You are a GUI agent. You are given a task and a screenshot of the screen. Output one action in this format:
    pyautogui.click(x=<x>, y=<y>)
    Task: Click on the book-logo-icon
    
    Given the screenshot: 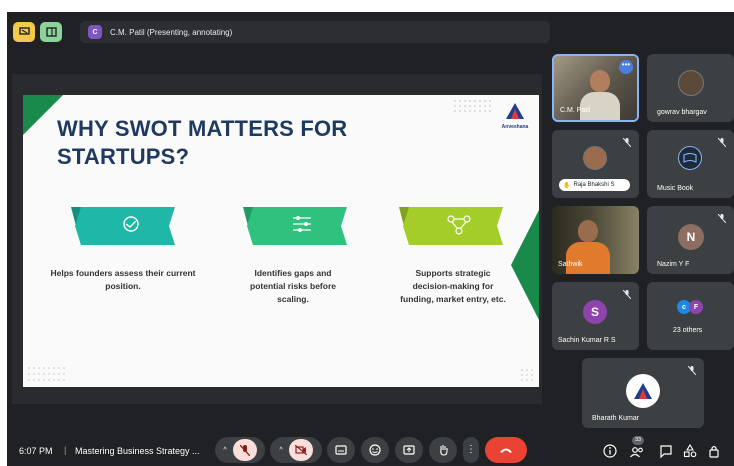 What is the action you would take?
    pyautogui.click(x=690, y=158)
    